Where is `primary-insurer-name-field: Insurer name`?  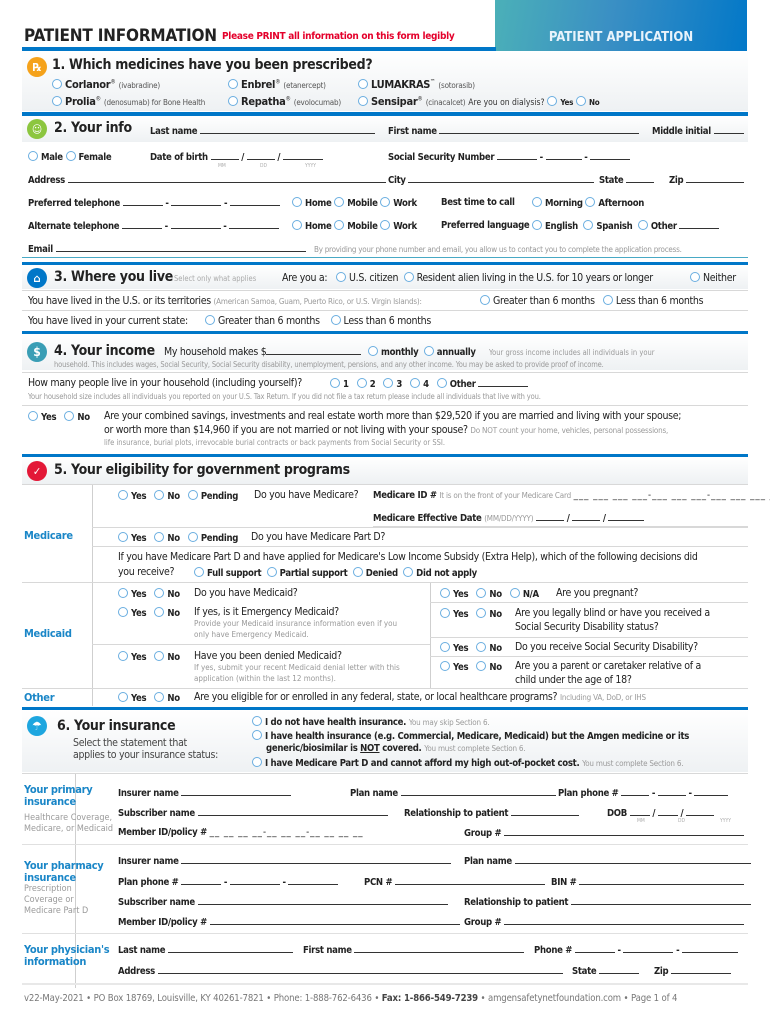
primary-insurer-name-field: Insurer name is located at coordinates (205, 793).